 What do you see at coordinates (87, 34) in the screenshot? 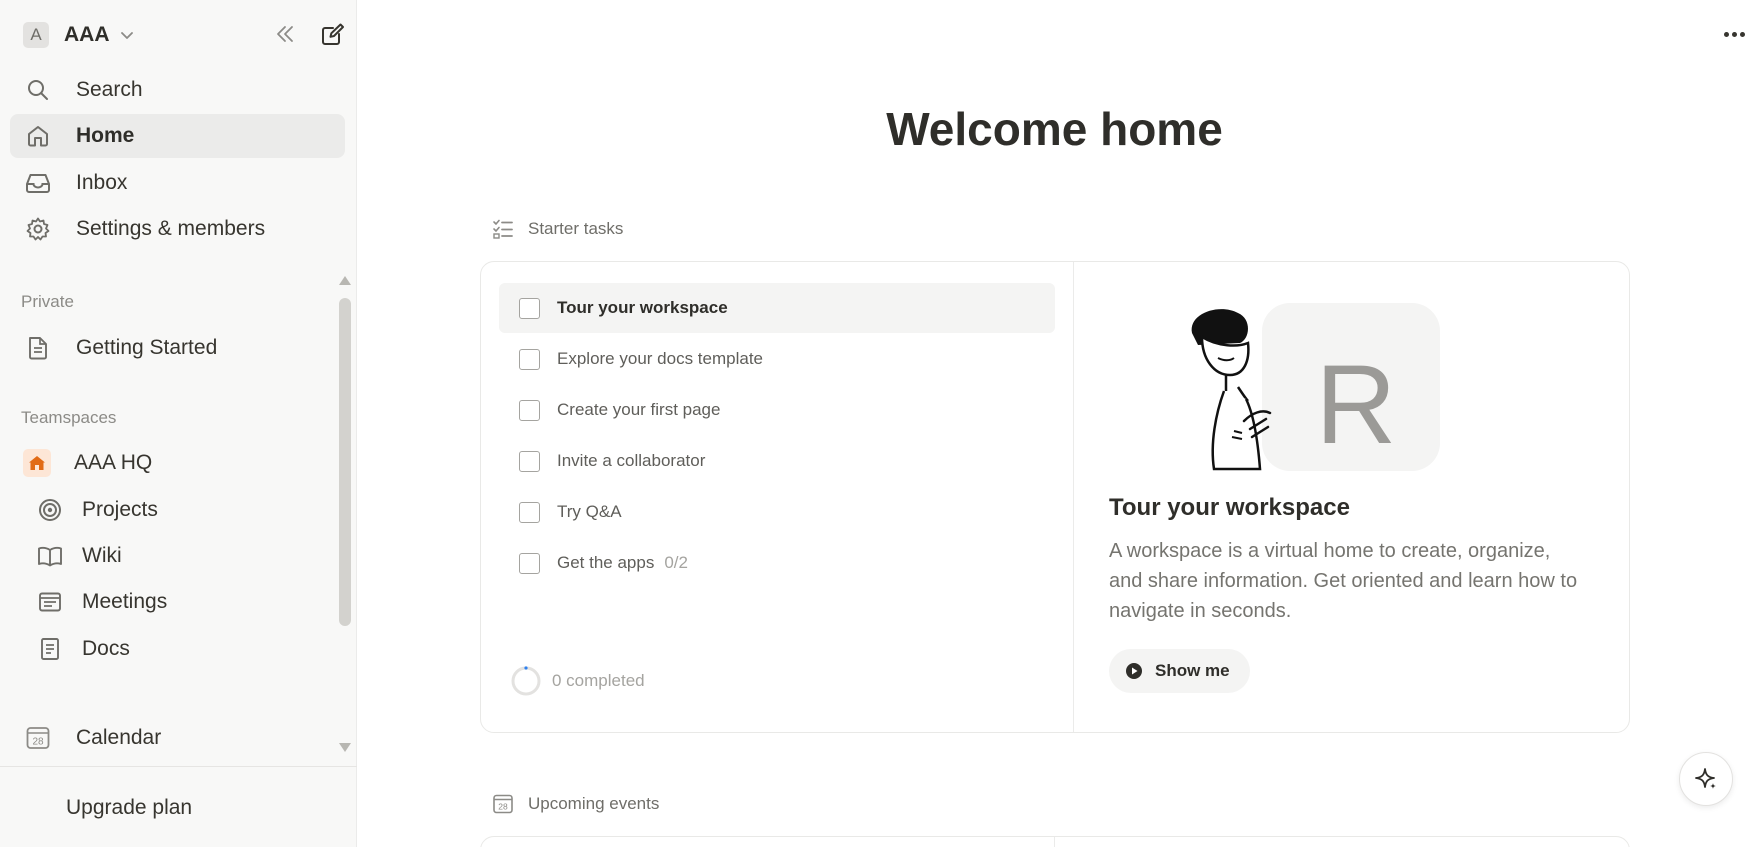
I see `workspace-name: AAA` at bounding box center [87, 34].